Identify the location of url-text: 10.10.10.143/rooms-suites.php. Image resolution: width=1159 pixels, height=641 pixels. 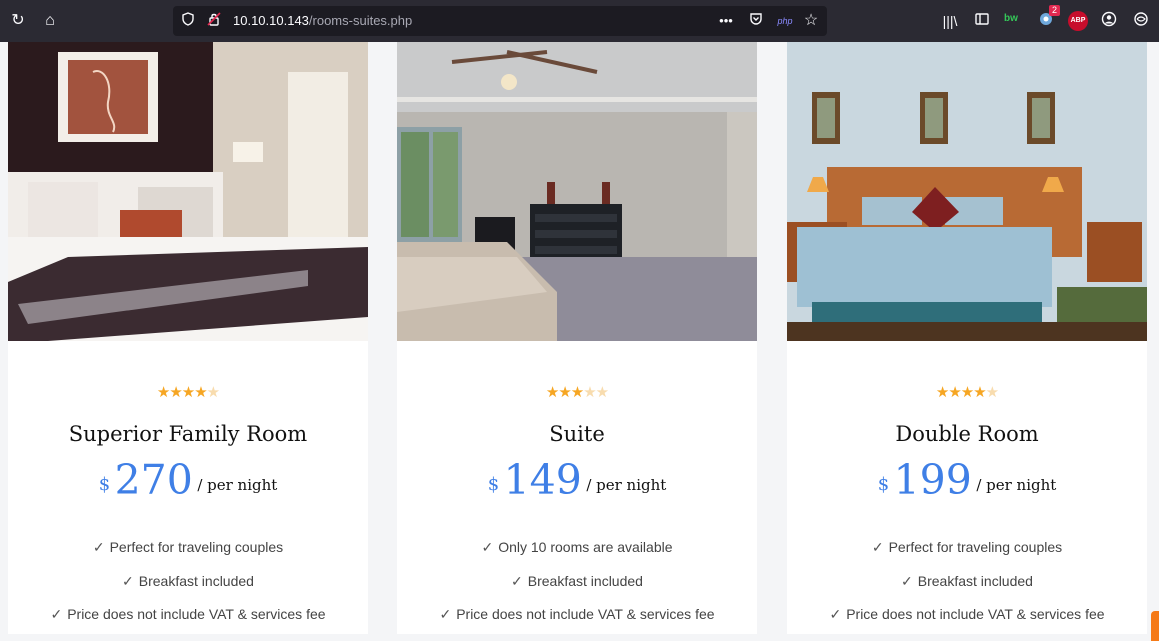
(322, 20).